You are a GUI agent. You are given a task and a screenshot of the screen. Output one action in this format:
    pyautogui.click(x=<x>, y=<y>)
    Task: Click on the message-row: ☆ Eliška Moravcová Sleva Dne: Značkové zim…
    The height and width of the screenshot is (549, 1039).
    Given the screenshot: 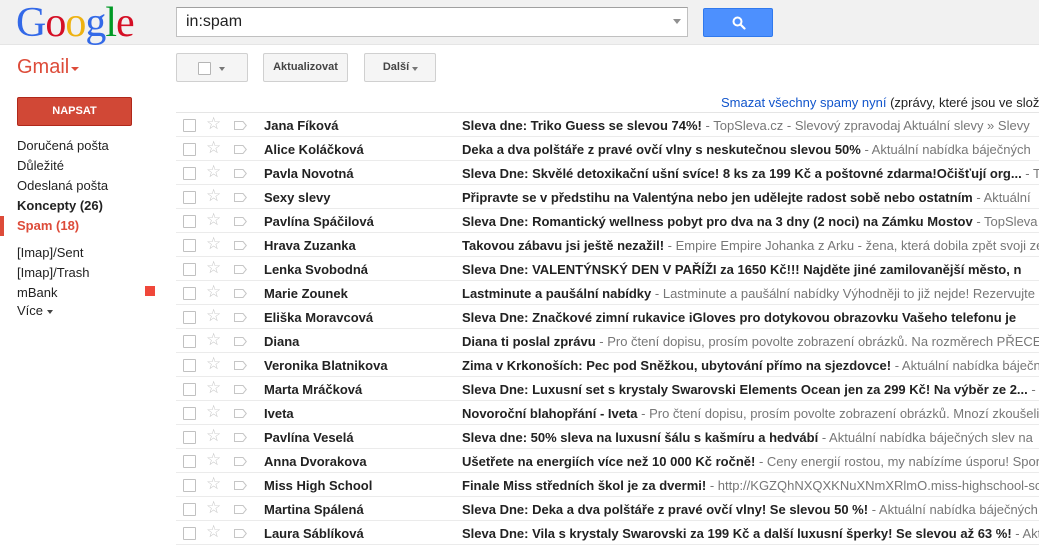 What is the action you would take?
    pyautogui.click(x=607, y=317)
    